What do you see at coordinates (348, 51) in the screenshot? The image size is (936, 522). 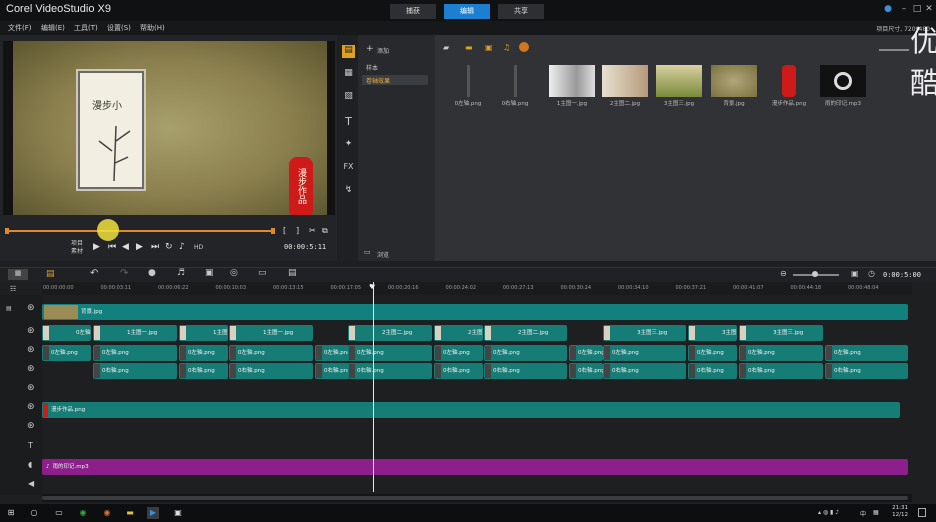 I see `media-icon: ▤` at bounding box center [348, 51].